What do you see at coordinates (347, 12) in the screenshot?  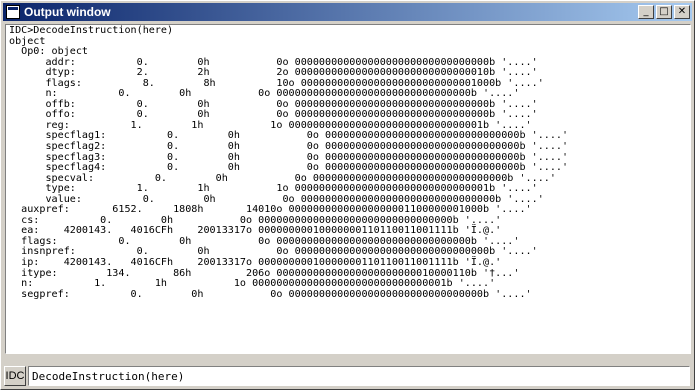 I see `title-bar: Output window _ □ ✕` at bounding box center [347, 12].